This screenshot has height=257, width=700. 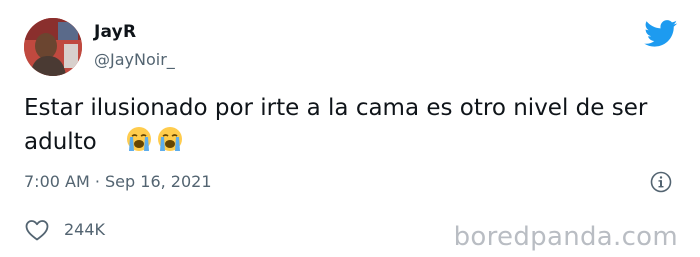 I want to click on info-icon, so click(x=661, y=182).